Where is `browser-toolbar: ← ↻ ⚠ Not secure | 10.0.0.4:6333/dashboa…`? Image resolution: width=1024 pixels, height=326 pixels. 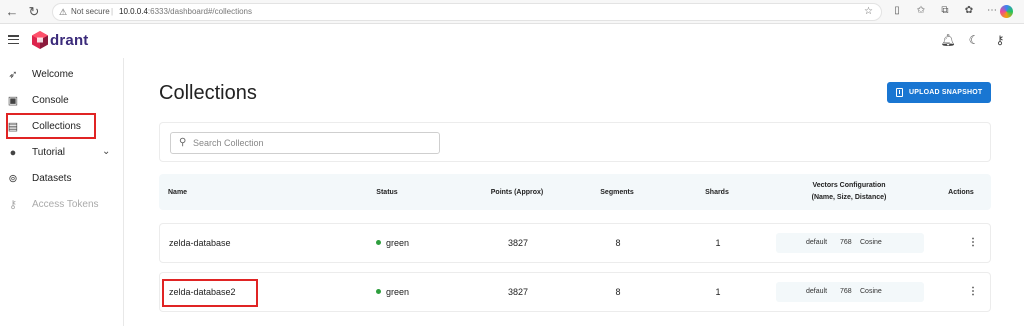
browser-toolbar: ← ↻ ⚠ Not secure | 10.0.0.4:6333/dashboa… is located at coordinates (512, 12).